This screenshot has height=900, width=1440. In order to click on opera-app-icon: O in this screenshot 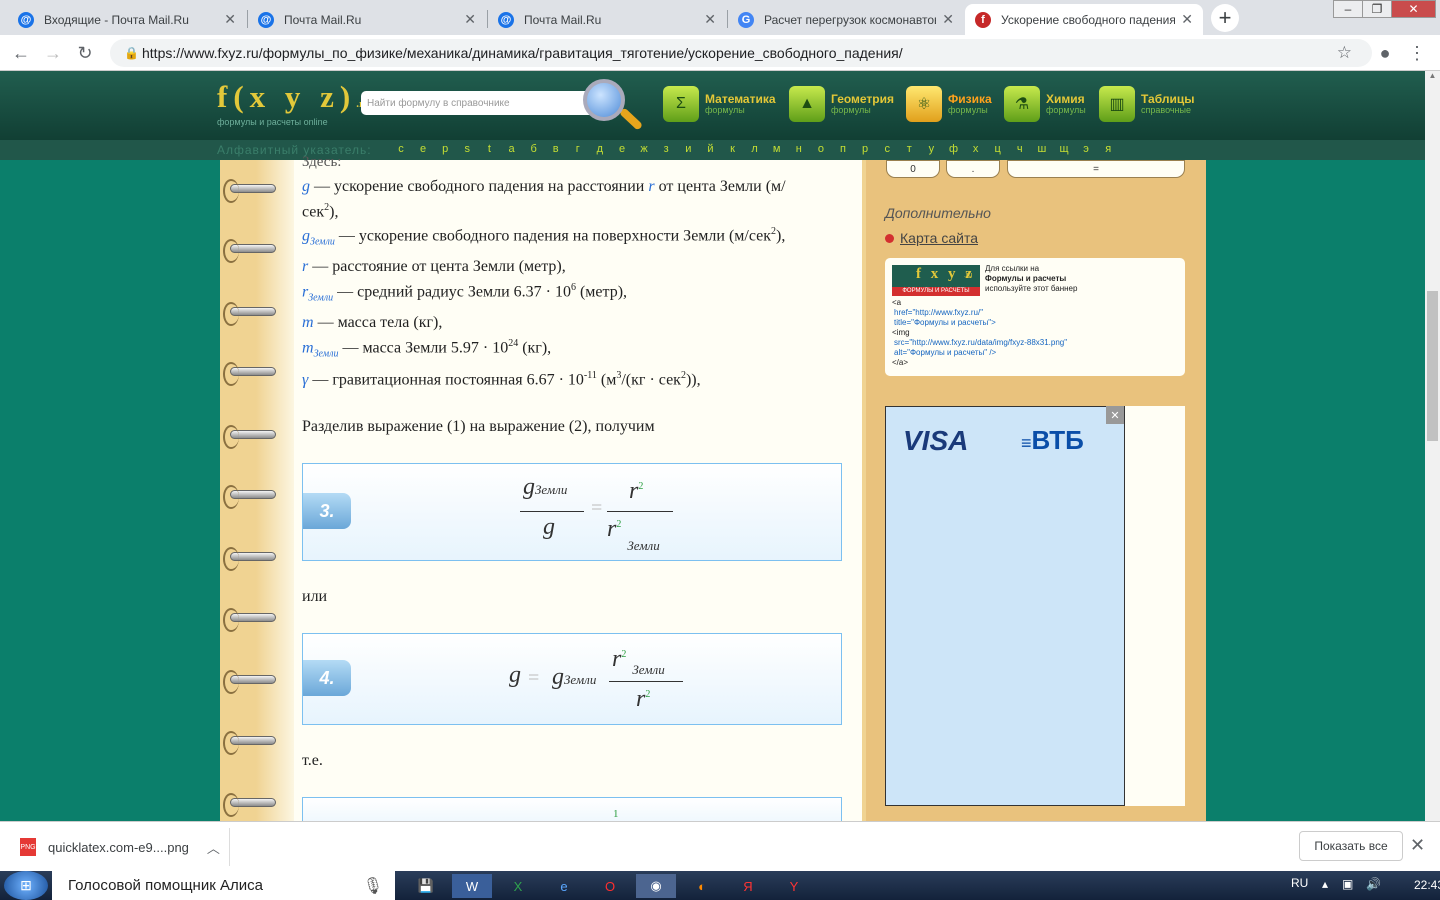, I will do `click(610, 886)`.